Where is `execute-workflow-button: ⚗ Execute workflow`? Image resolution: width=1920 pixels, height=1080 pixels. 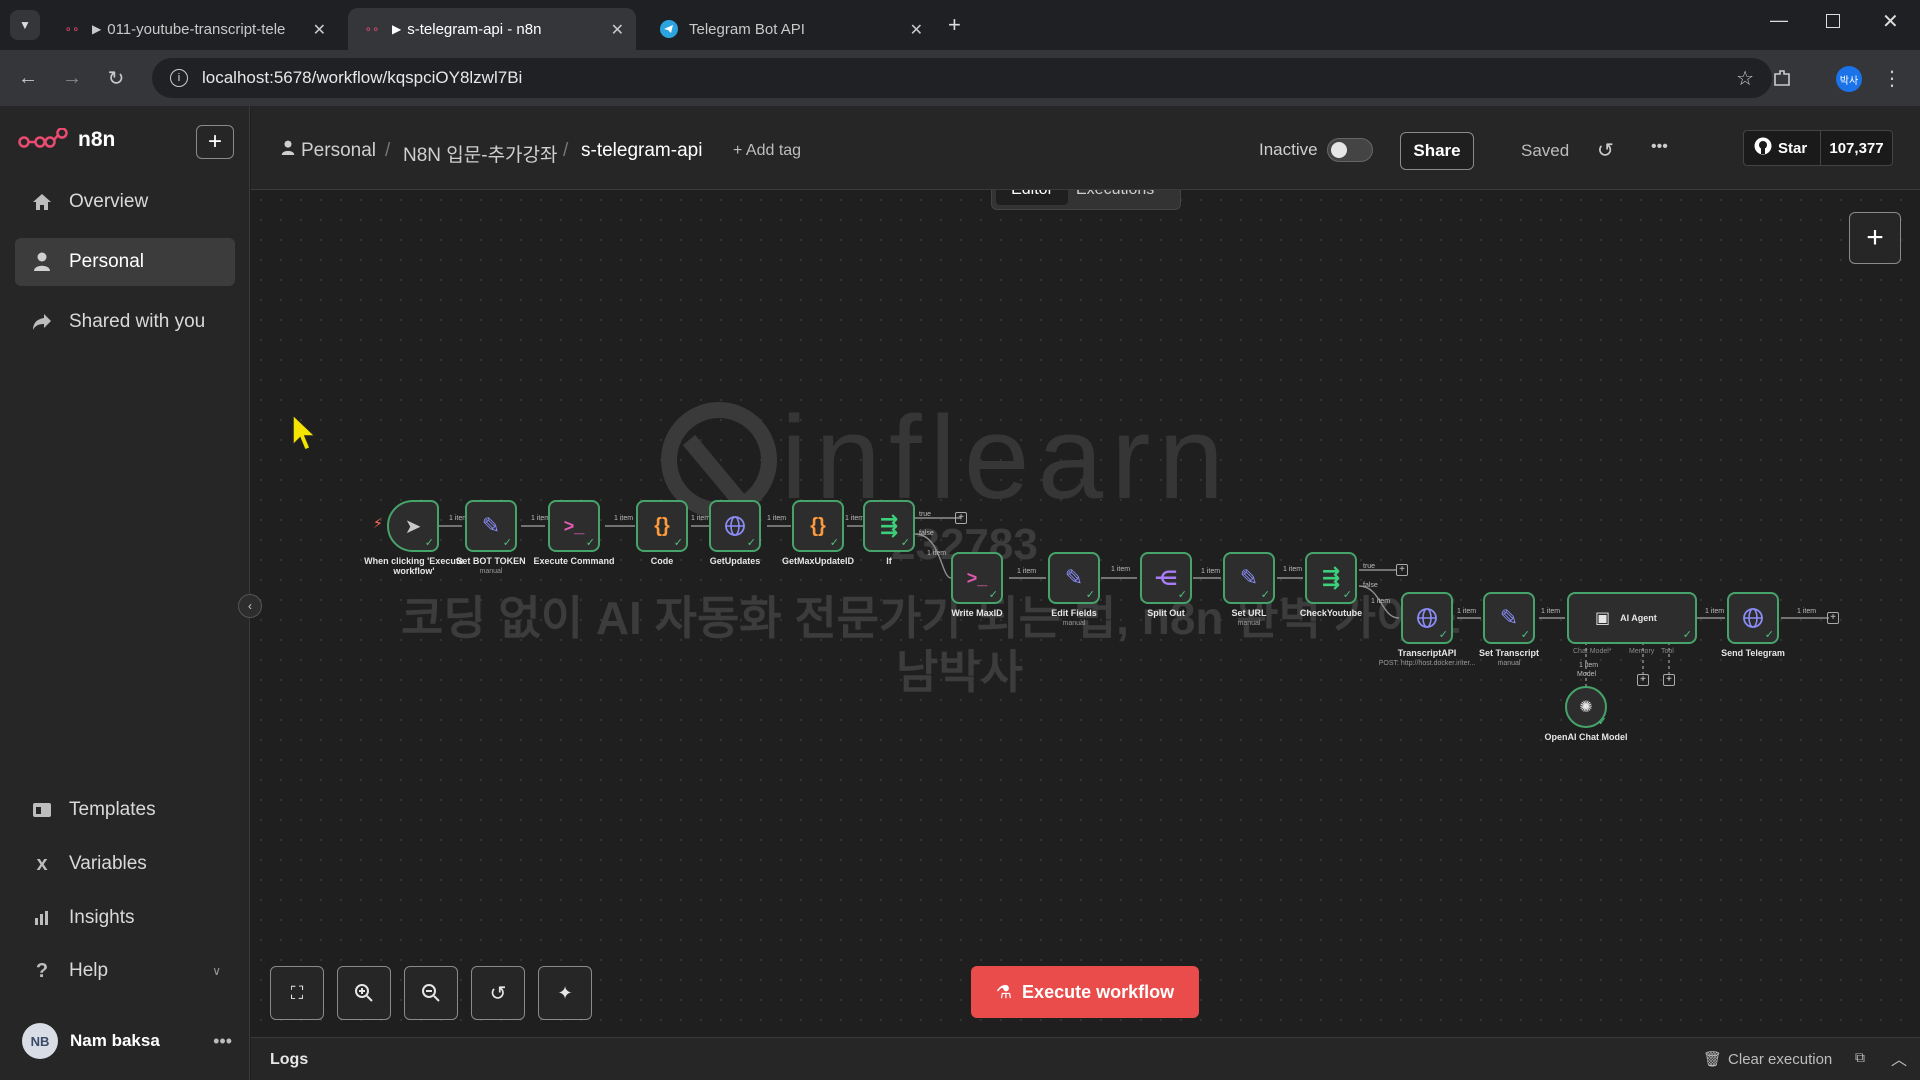
execute-workflow-button: ⚗ Execute workflow is located at coordinates (1085, 992).